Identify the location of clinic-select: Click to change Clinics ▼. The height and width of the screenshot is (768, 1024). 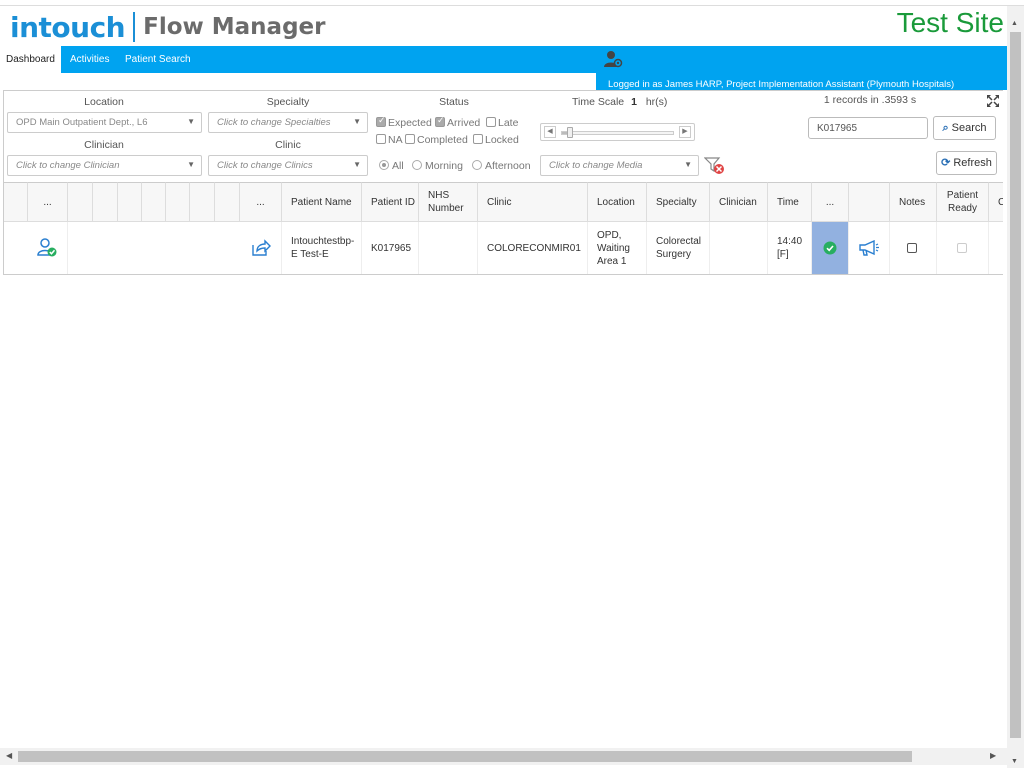
(288, 165).